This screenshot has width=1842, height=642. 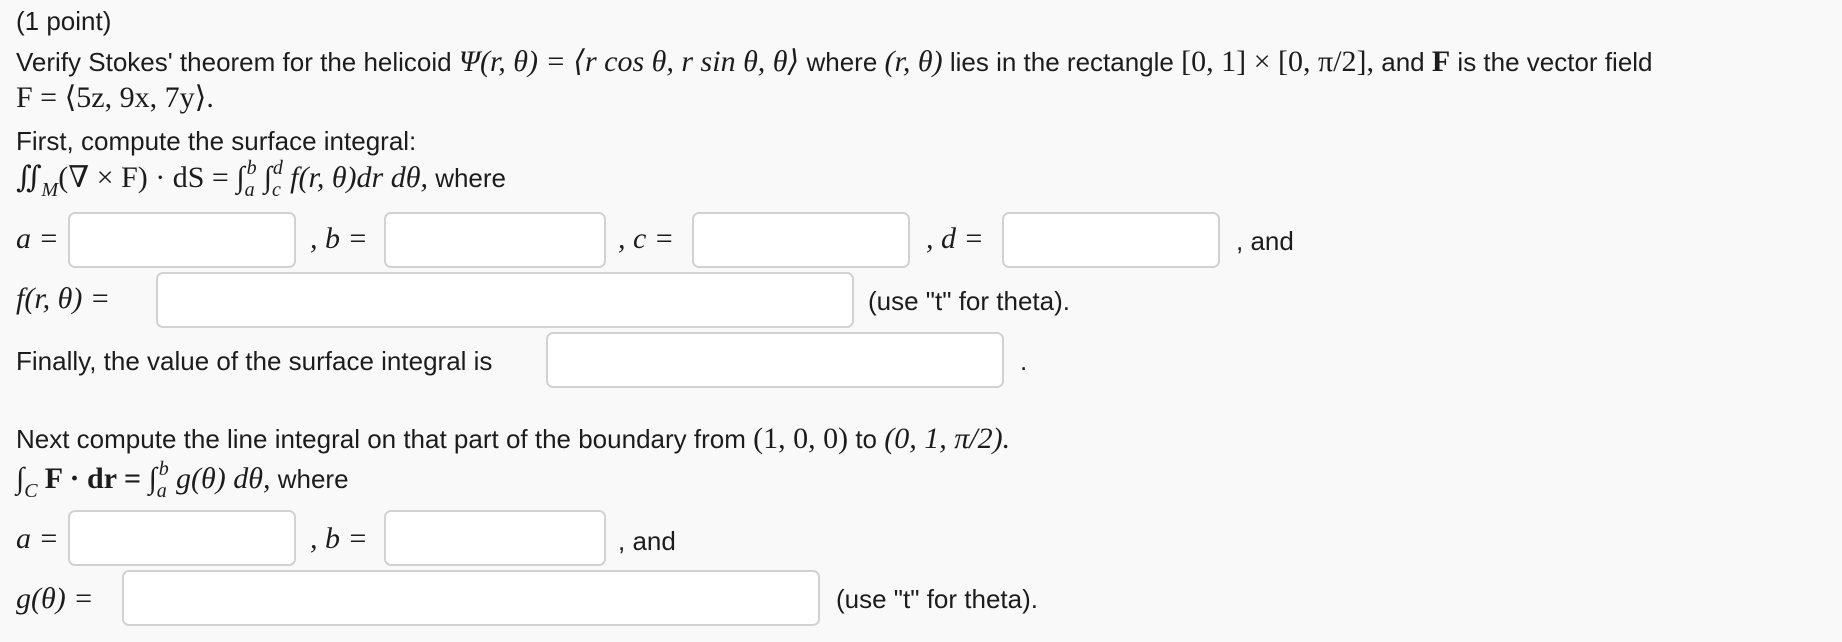 I want to click on f-input, so click(x=505, y=300).